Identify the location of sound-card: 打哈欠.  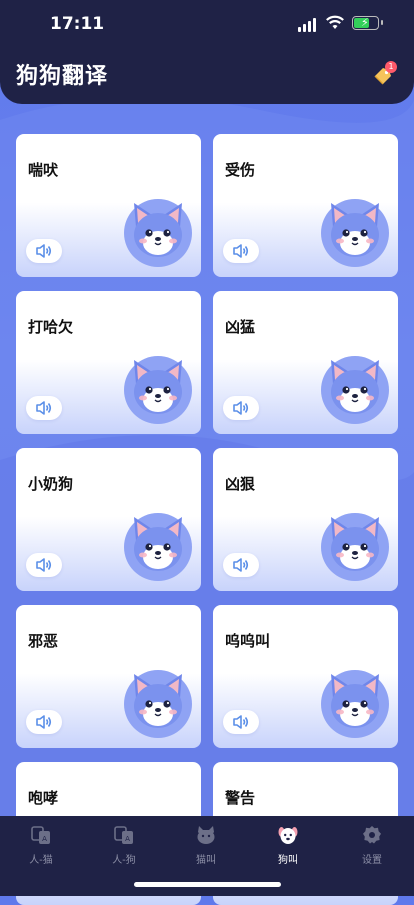
(108, 362).